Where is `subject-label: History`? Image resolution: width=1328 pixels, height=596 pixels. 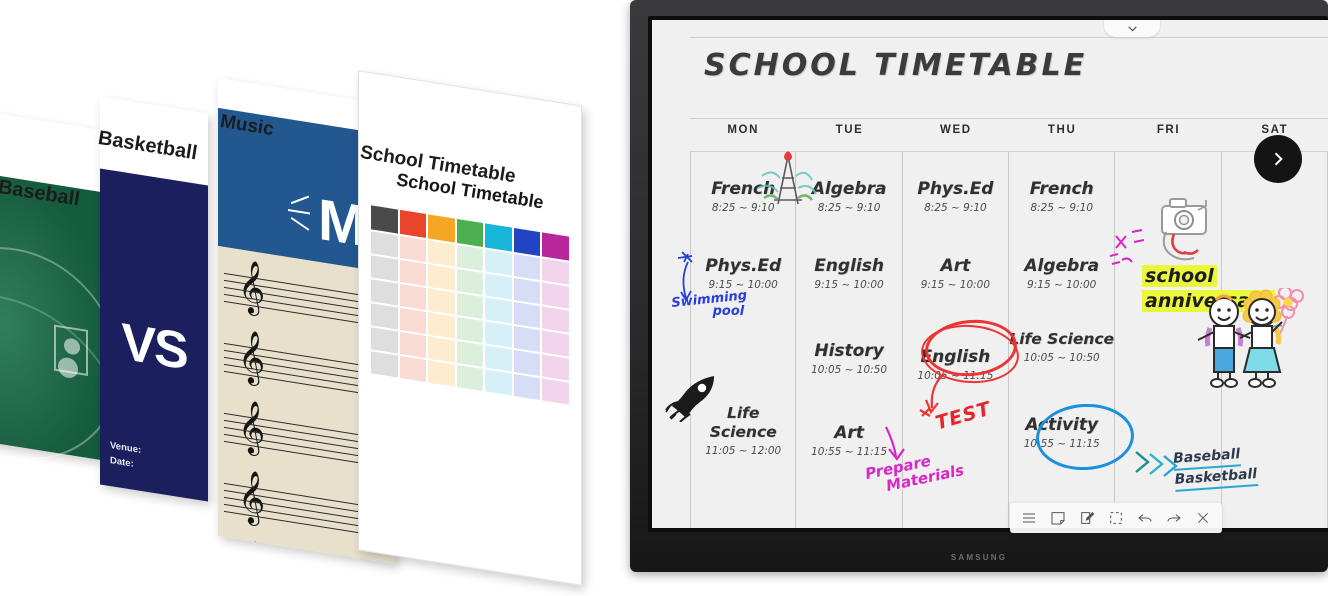 subject-label: History is located at coordinates (849, 351).